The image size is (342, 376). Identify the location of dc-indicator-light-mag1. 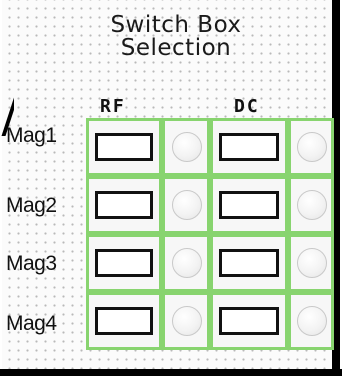
(312, 147).